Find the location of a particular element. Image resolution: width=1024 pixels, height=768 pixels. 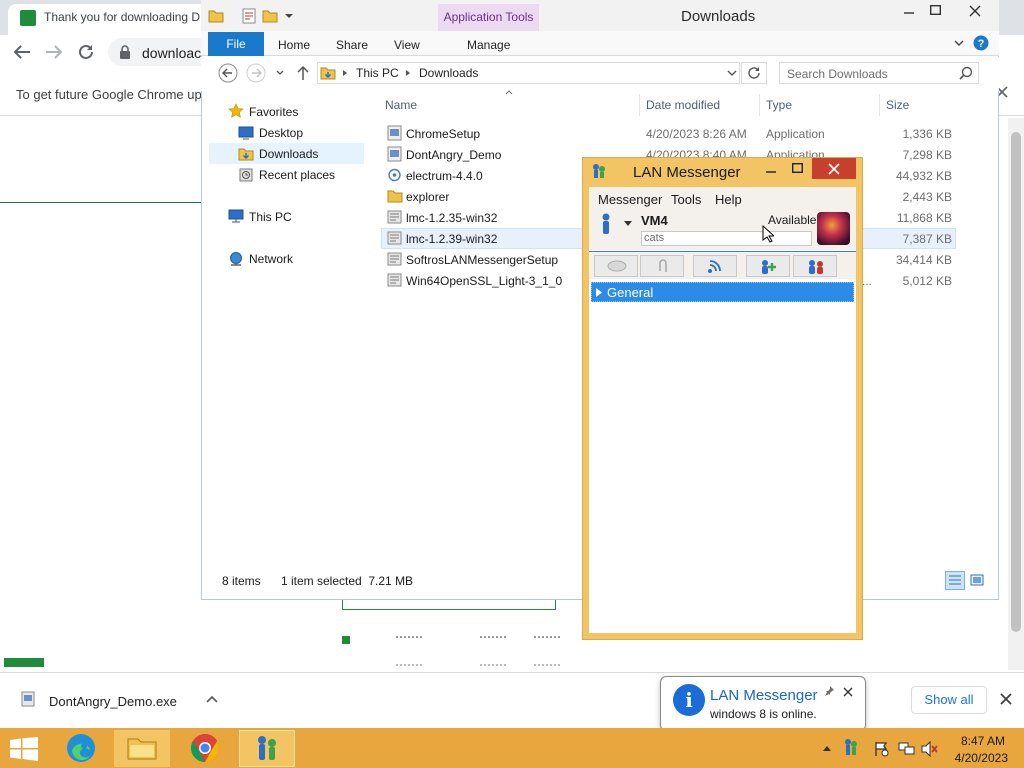

taskbar-file-explorer-button is located at coordinates (142, 748).